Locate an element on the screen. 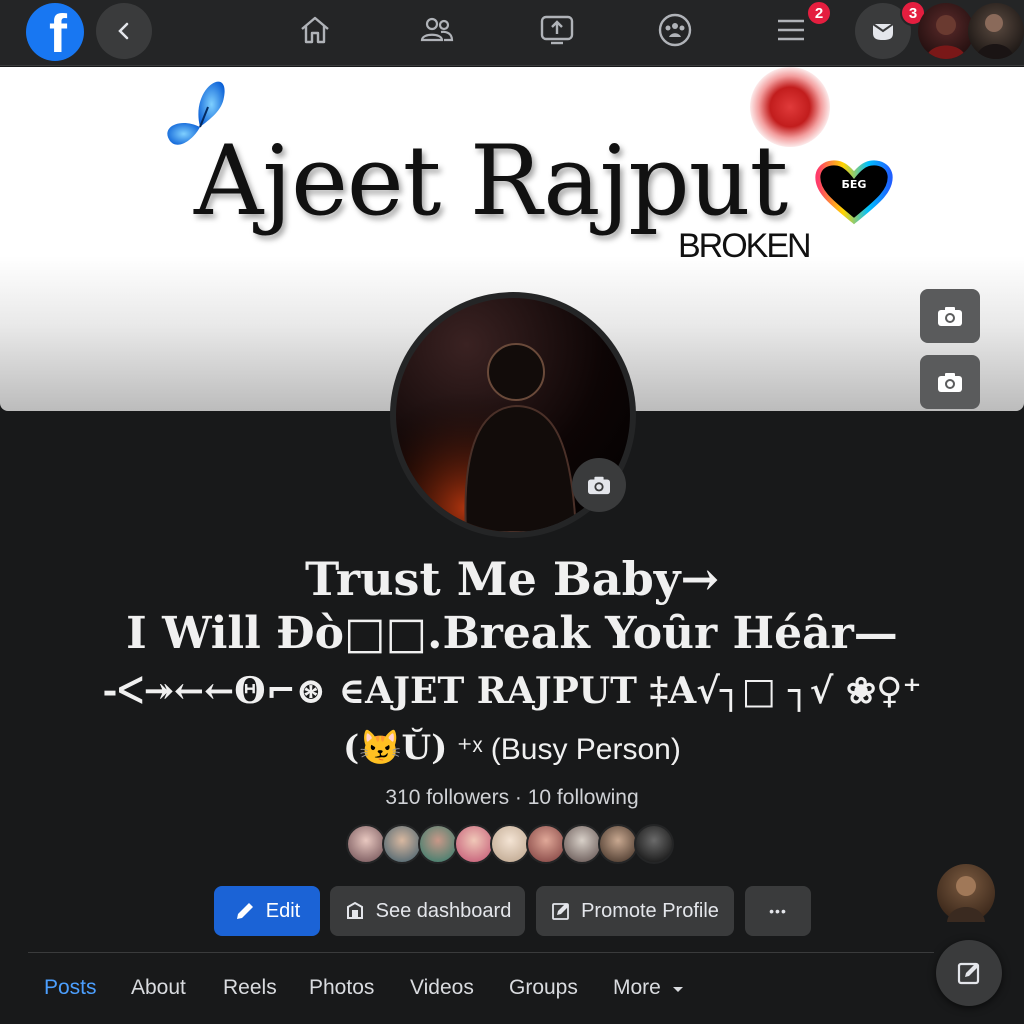 The width and height of the screenshot is (1024, 1024). edit-square-icon is located at coordinates (561, 911).